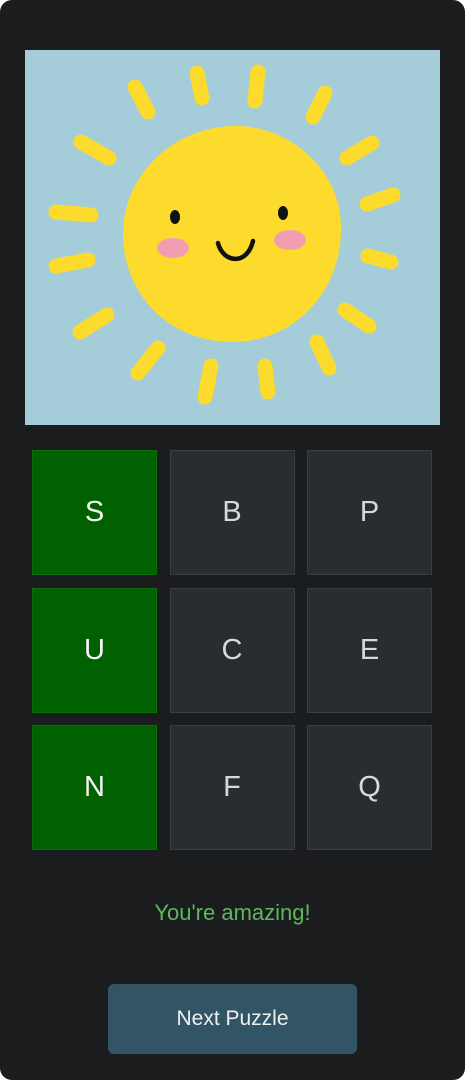  What do you see at coordinates (94, 650) in the screenshot?
I see `letter-tile-u: U` at bounding box center [94, 650].